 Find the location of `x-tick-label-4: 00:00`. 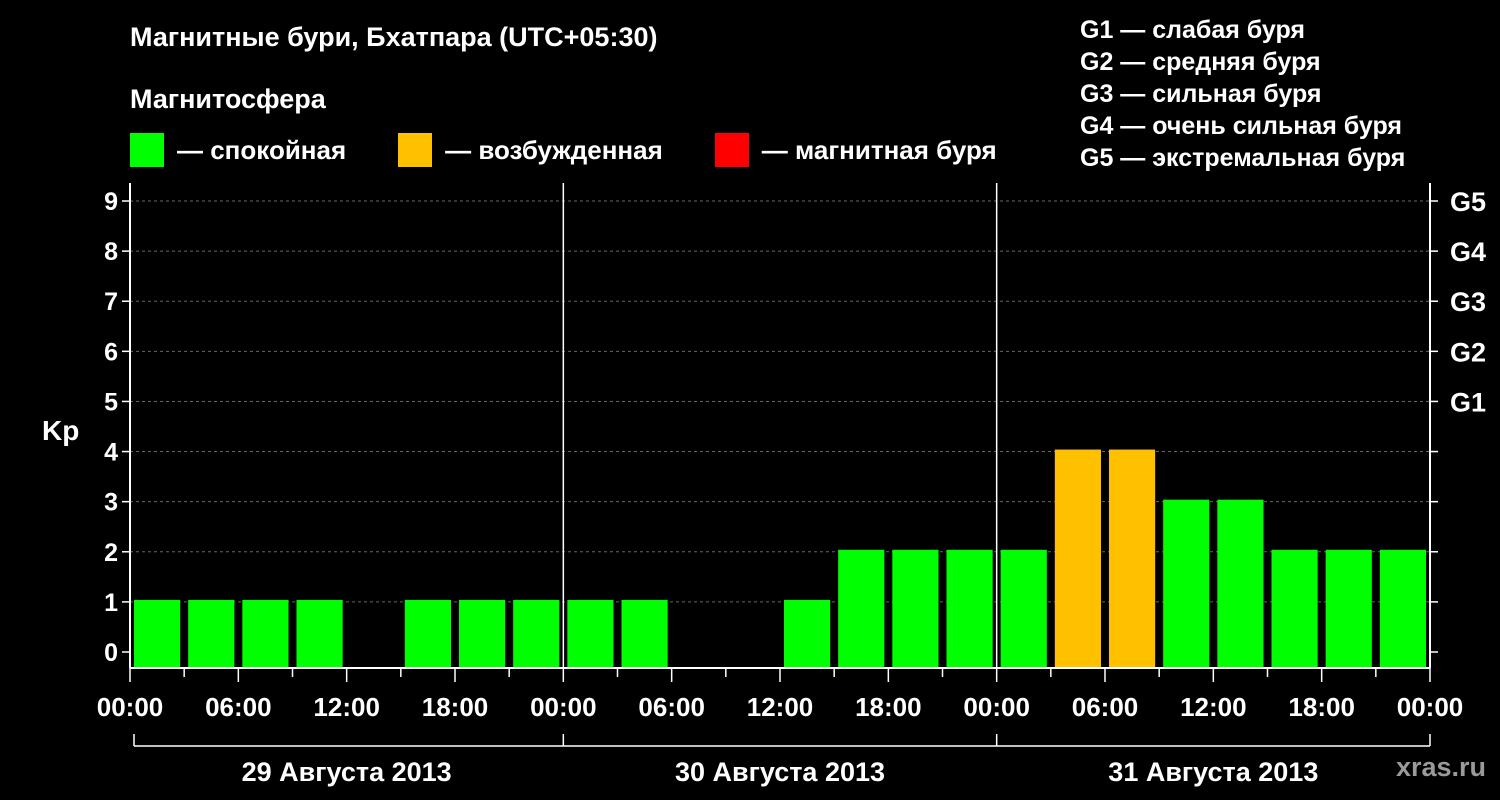

x-tick-label-4: 00:00 is located at coordinates (563, 707).